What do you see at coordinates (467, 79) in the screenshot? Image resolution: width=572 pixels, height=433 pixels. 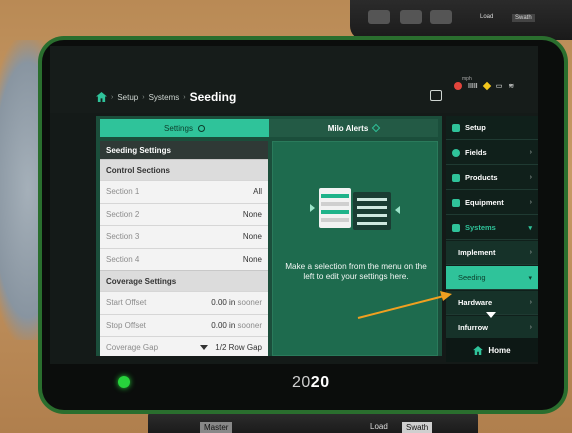 I see `speed-unit: mph` at bounding box center [467, 79].